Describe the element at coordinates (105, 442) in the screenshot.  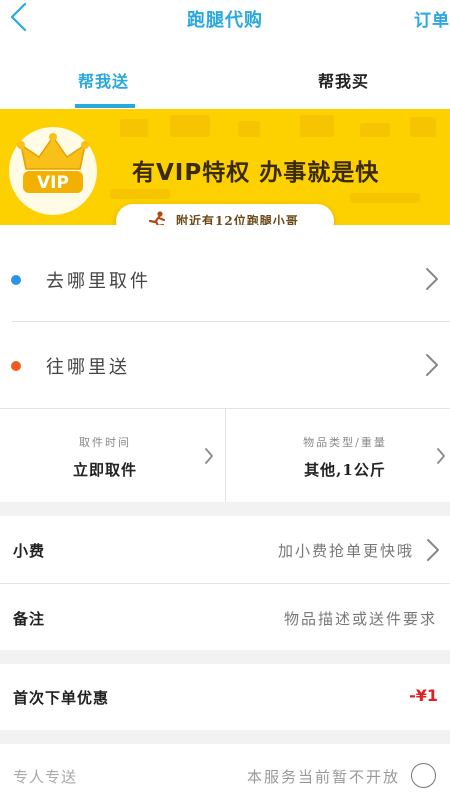
I see `pickup-time-label: 取件时间` at that location.